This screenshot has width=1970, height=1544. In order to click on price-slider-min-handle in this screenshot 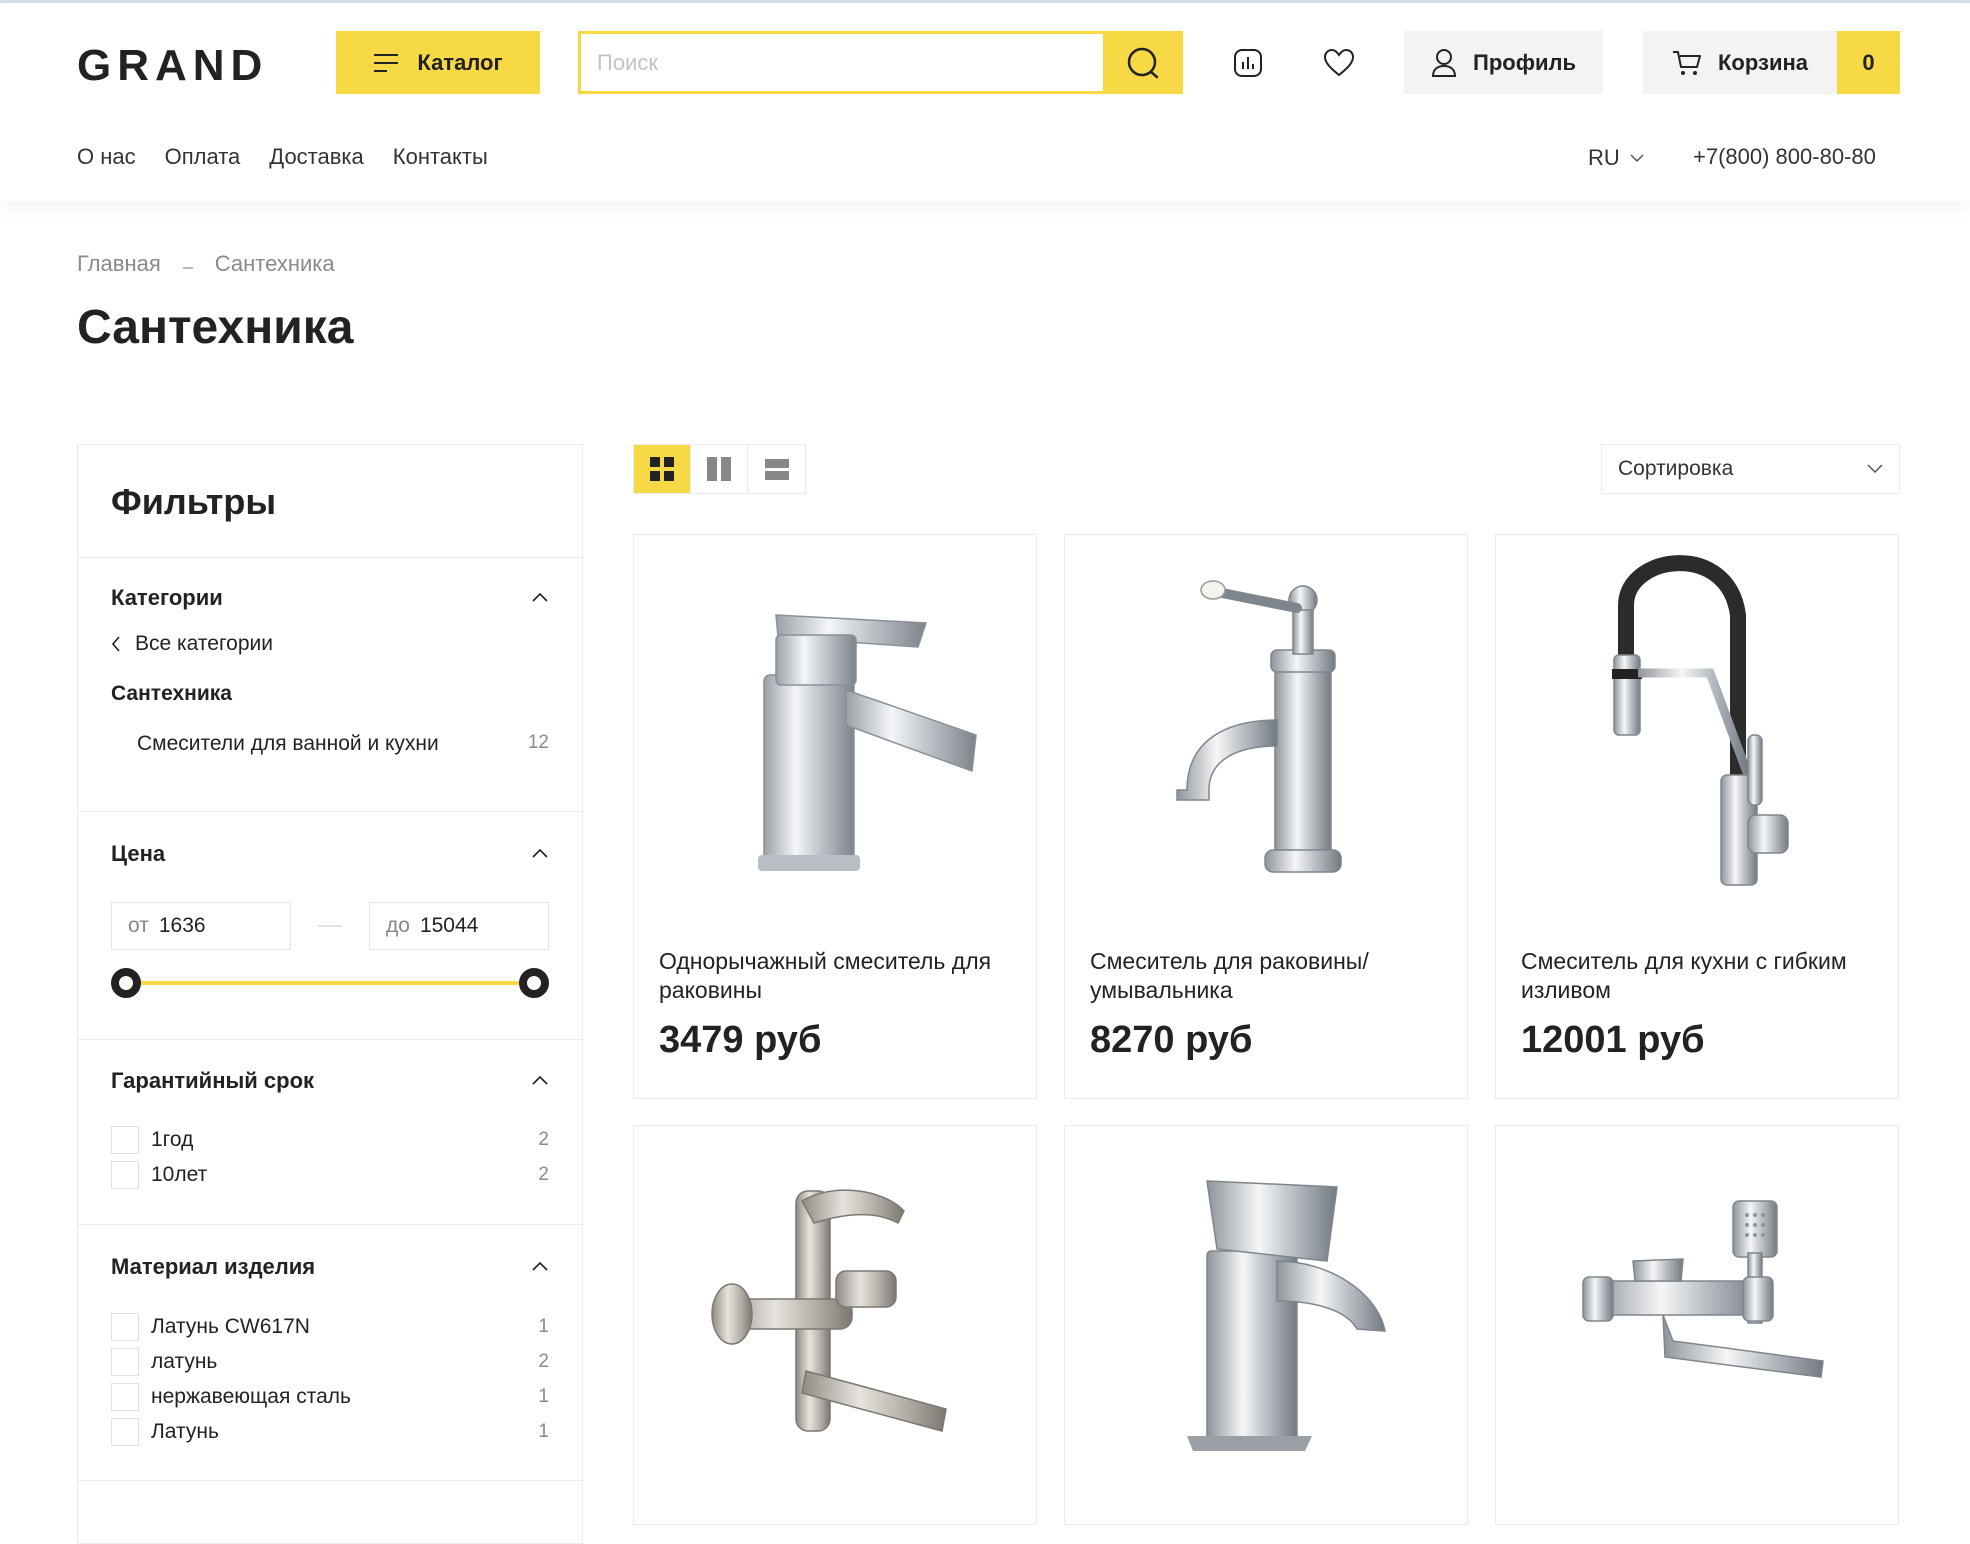, I will do `click(126, 983)`.